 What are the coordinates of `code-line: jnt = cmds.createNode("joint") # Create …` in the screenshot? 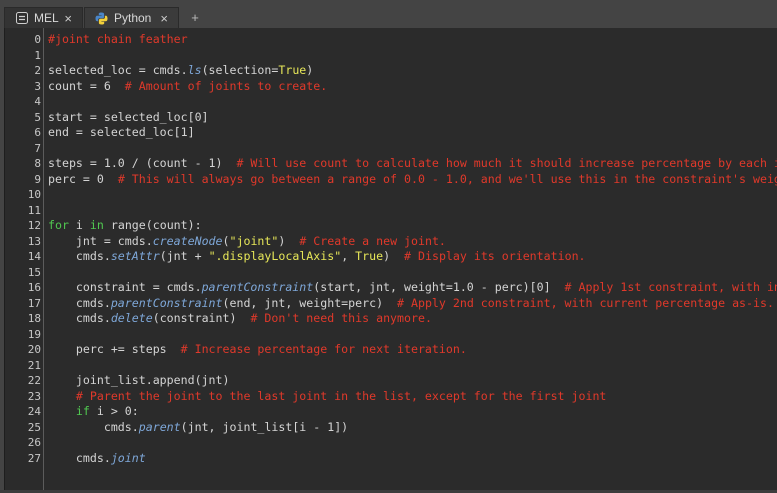 It's located at (247, 242).